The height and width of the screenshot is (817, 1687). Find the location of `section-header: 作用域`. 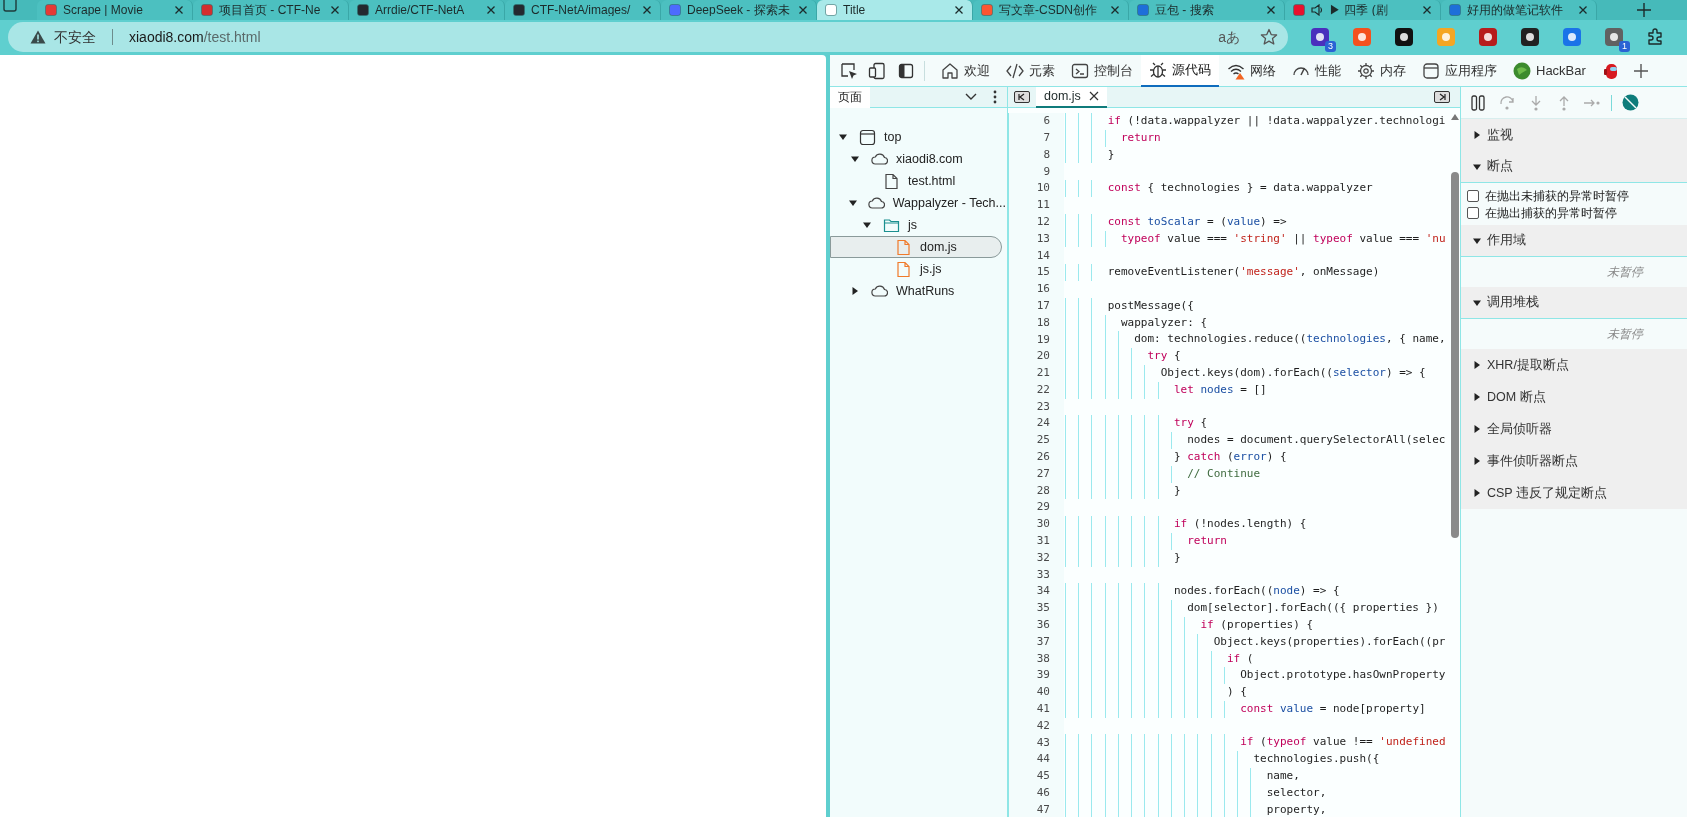

section-header: 作用域 is located at coordinates (1574, 241).